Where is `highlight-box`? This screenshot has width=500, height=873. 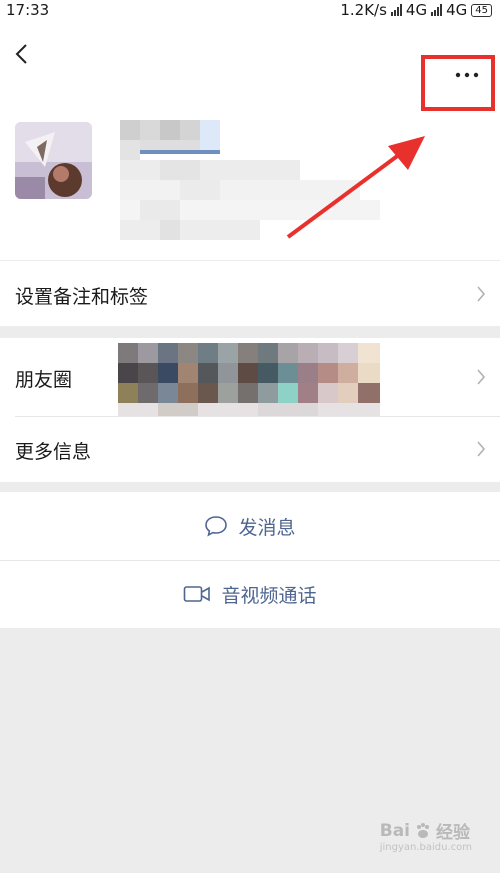 highlight-box is located at coordinates (458, 83).